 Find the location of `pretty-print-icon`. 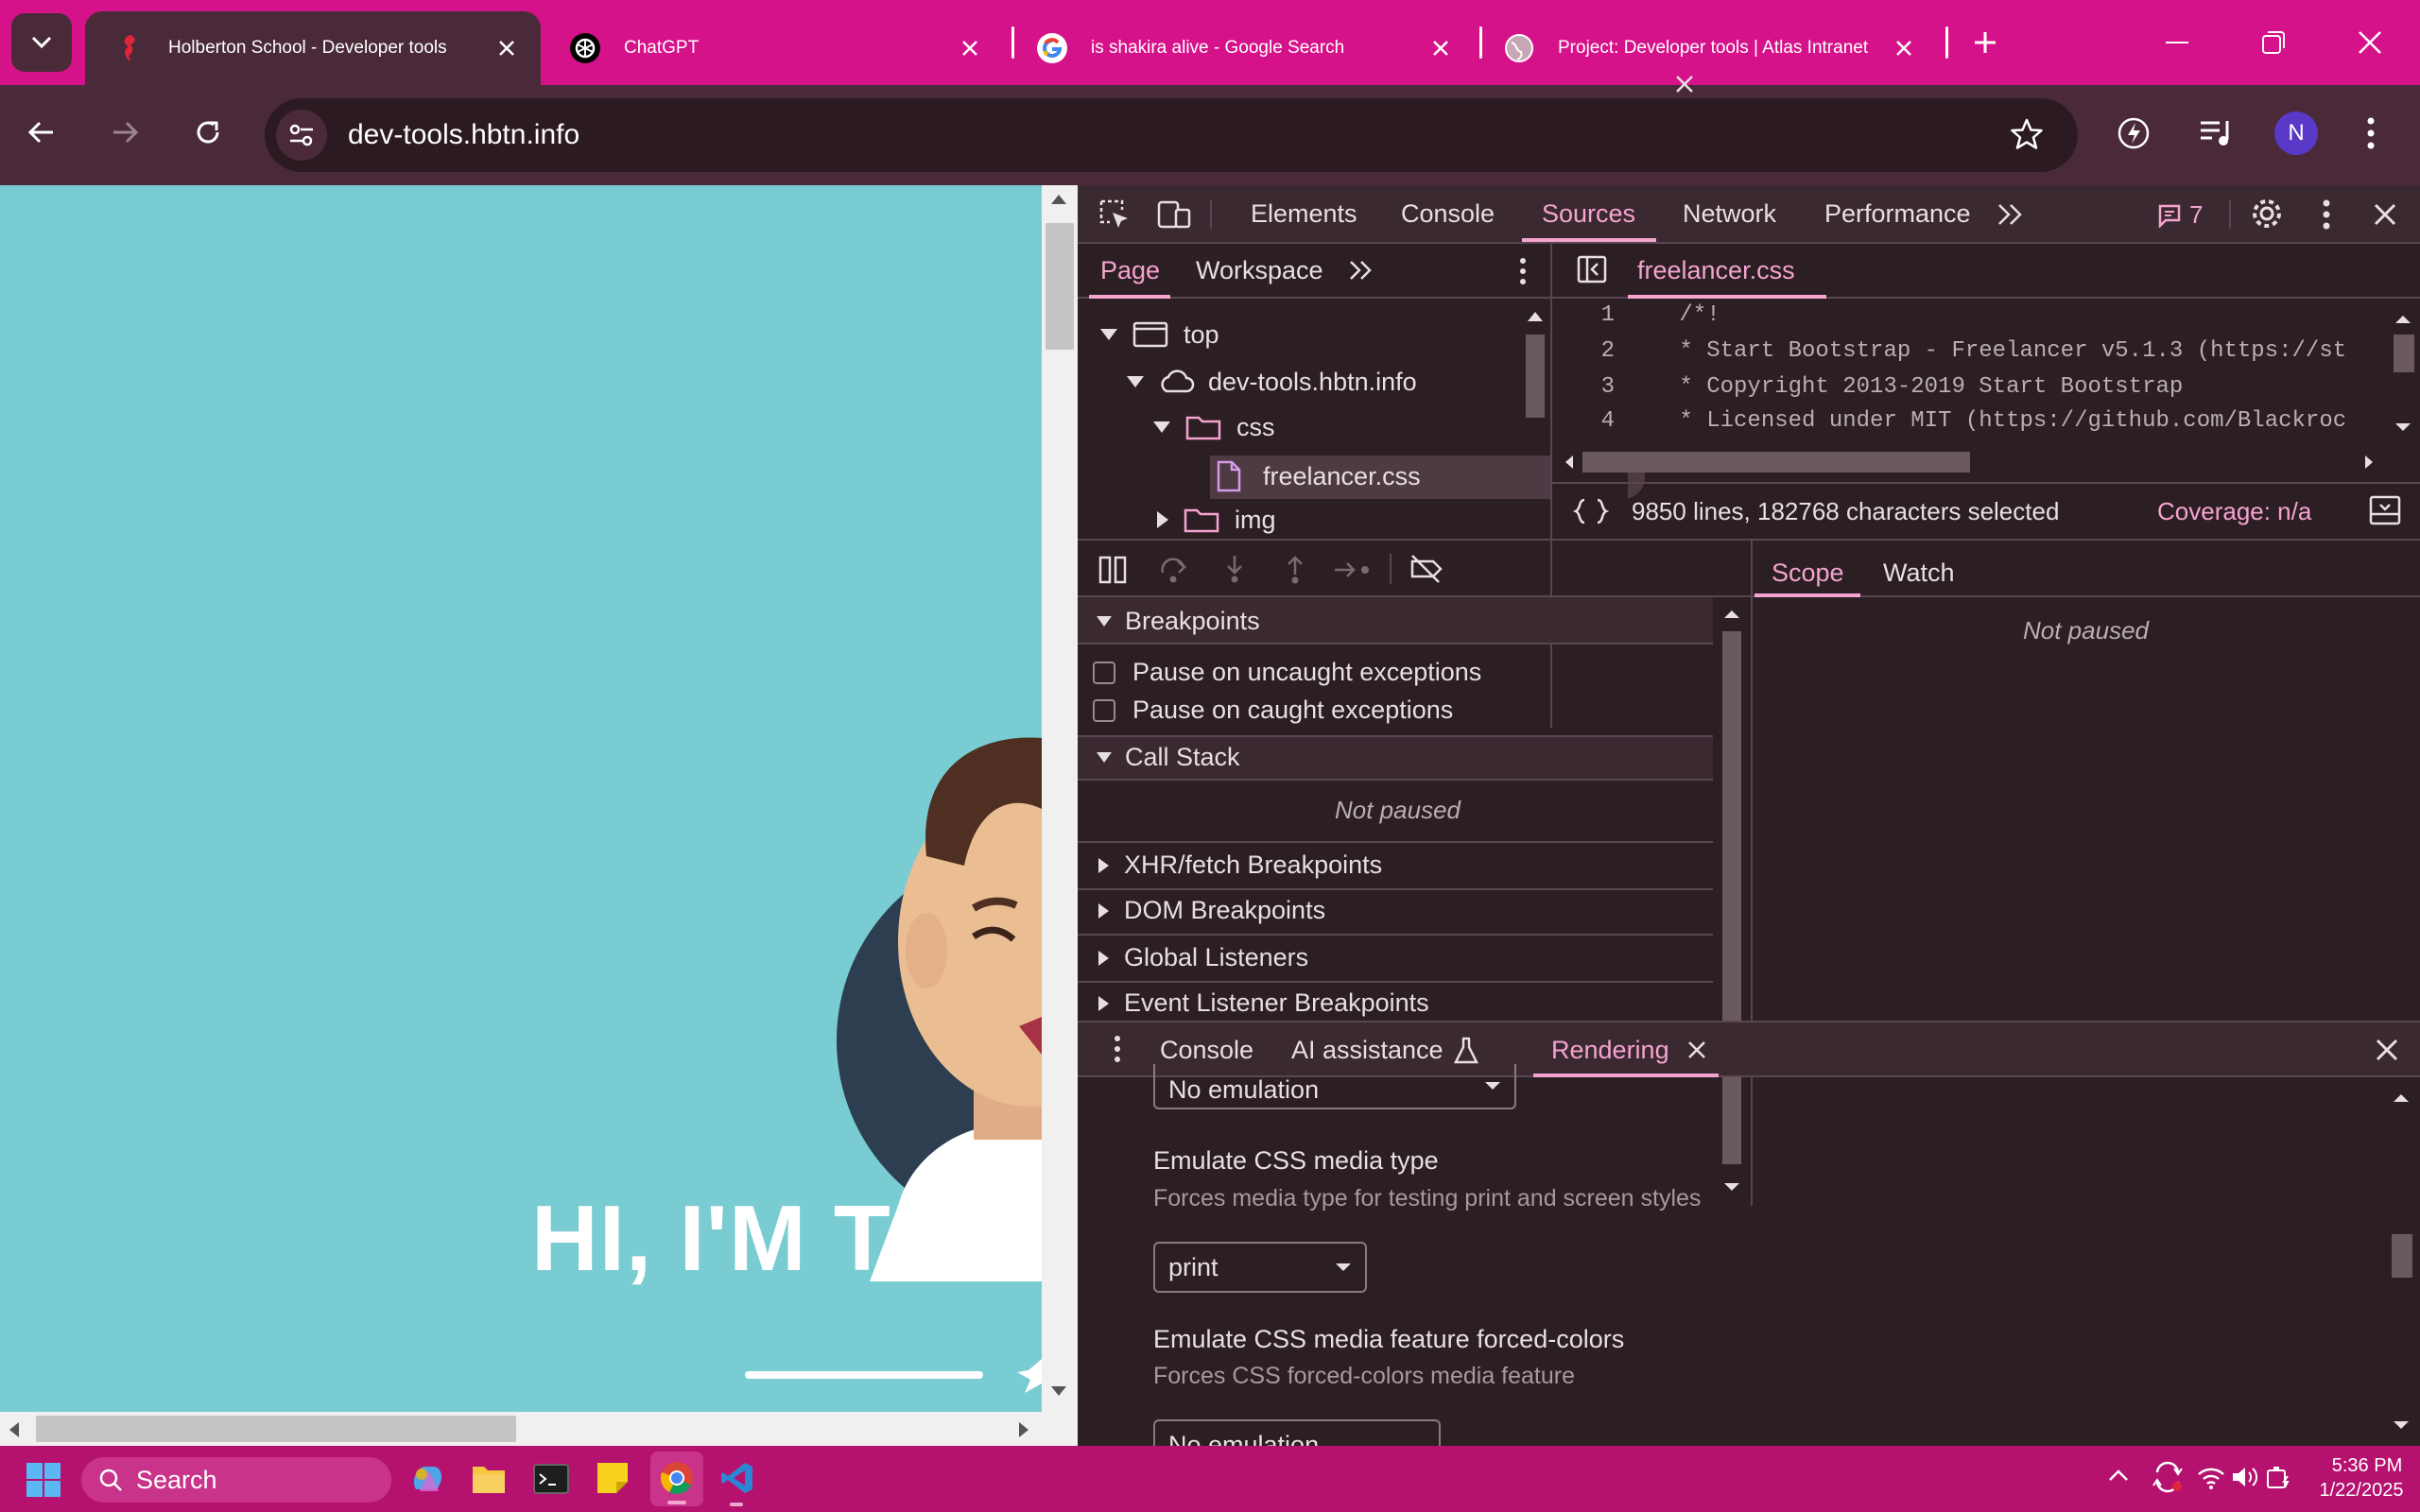

pretty-print-icon is located at coordinates (1591, 511).